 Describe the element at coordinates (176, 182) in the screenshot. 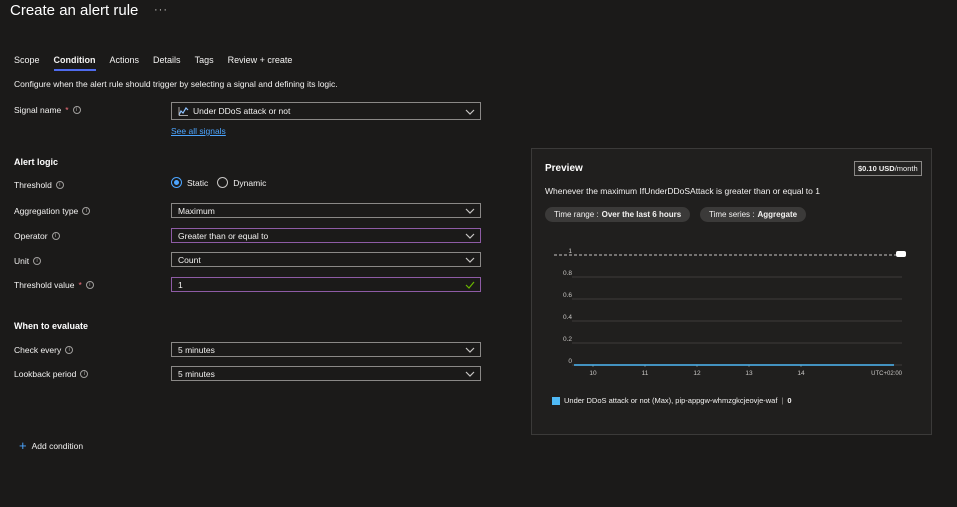

I see `static-radio` at that location.